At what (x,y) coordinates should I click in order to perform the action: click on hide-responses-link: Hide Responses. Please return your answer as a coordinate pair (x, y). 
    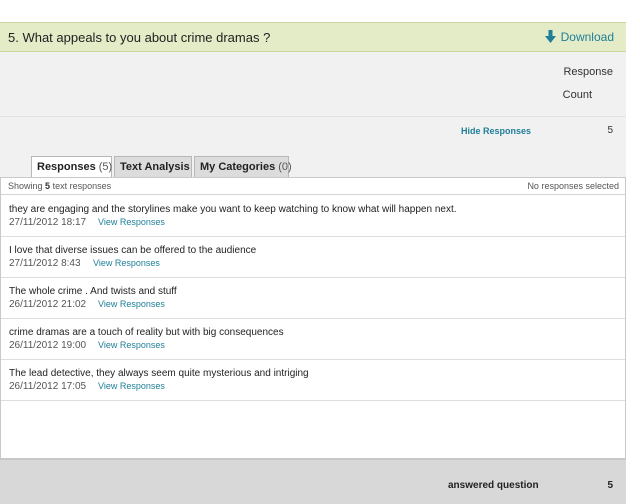
    Looking at the image, I should click on (496, 131).